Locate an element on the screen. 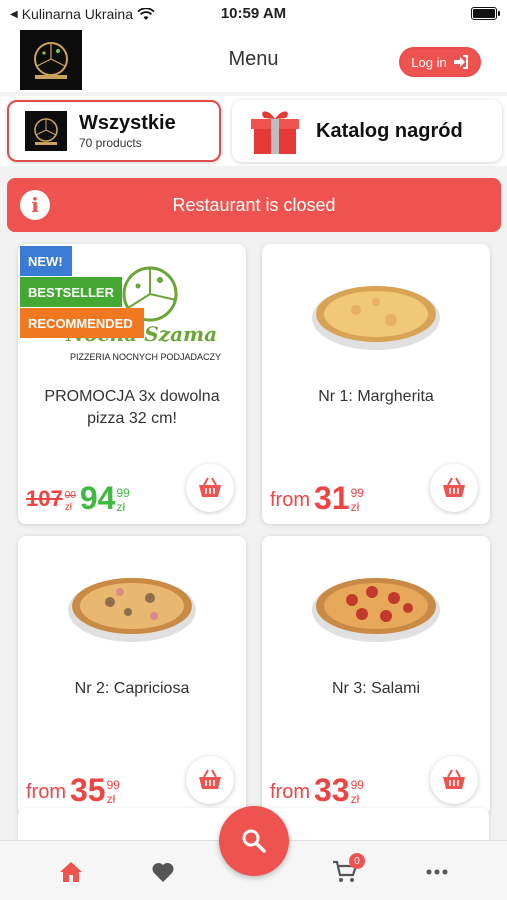 This screenshot has height=900, width=507. more-icon is located at coordinates (437, 872).